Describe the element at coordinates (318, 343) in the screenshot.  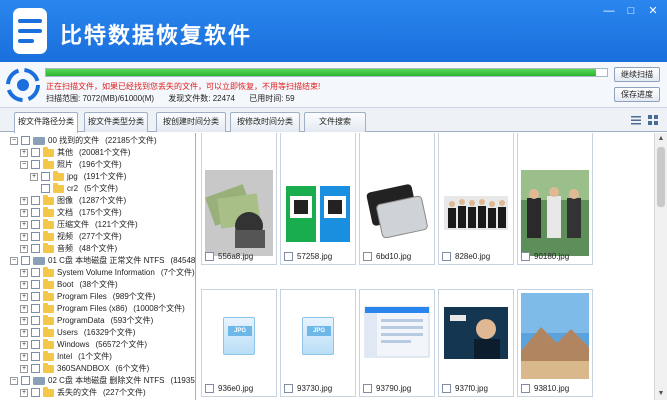
I see `thumbnail-card: JPG 93730.jpg` at that location.